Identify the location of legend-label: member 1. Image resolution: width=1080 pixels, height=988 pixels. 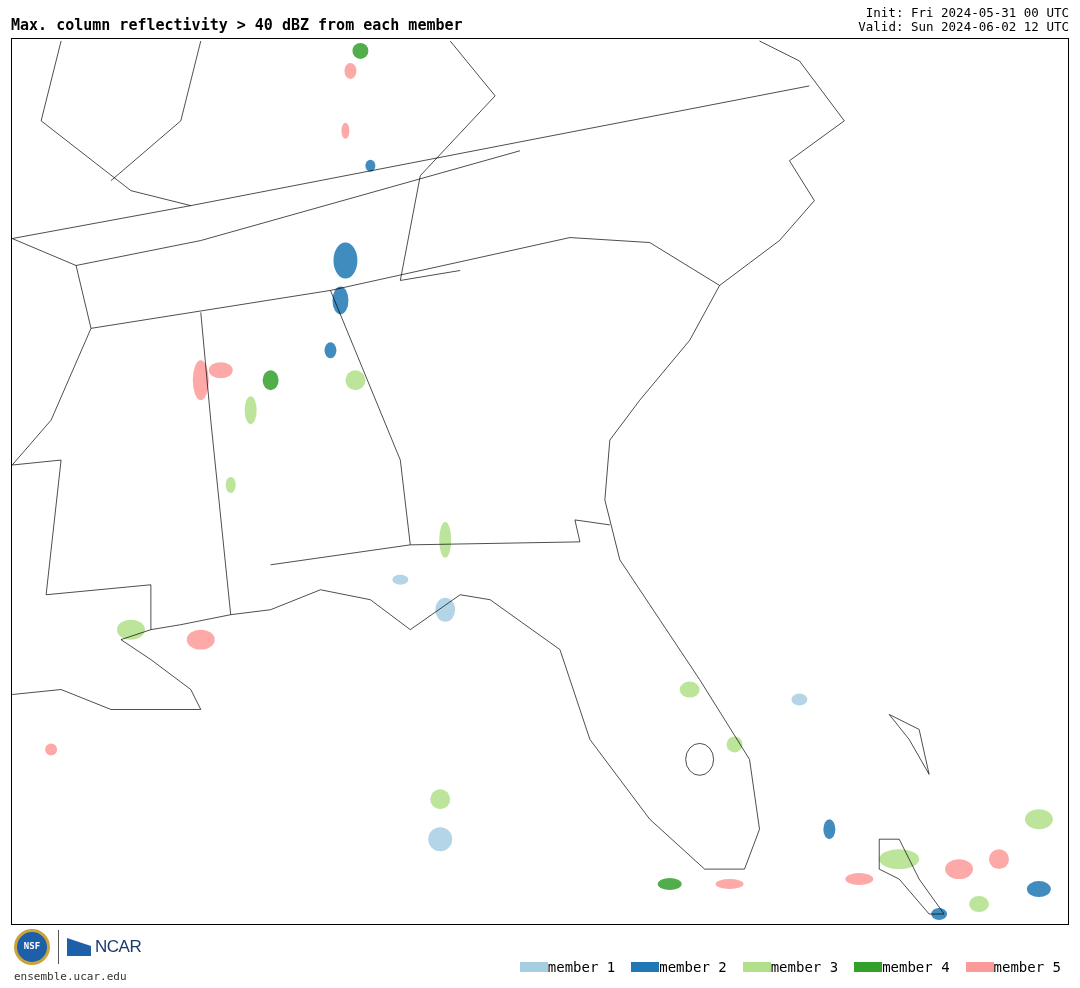
(581, 967).